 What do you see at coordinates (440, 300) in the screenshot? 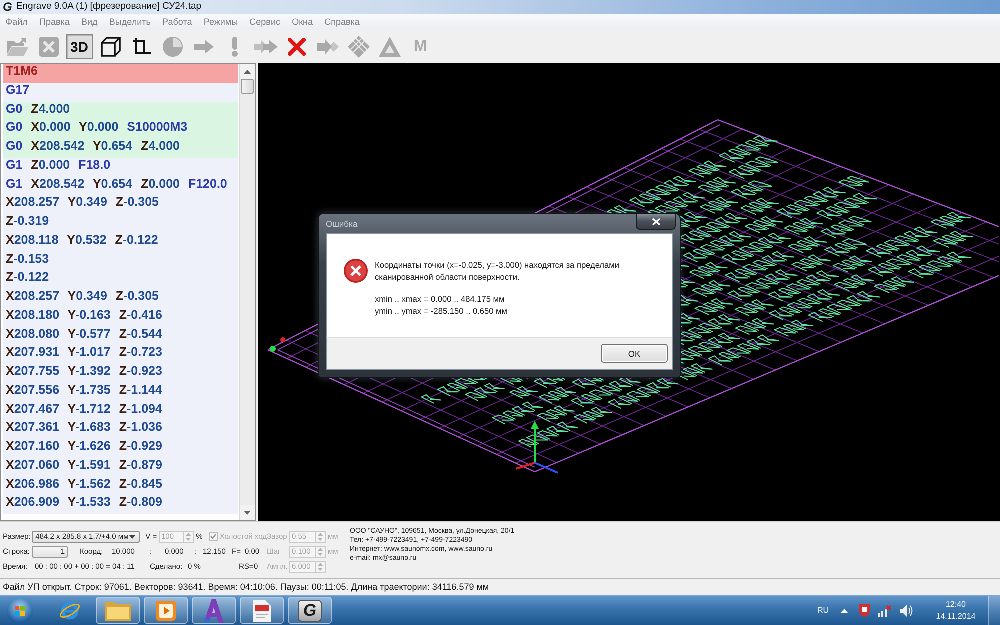
I see `range-line: xmin .. xmax = 0.000 .. 484.175 мм` at bounding box center [440, 300].